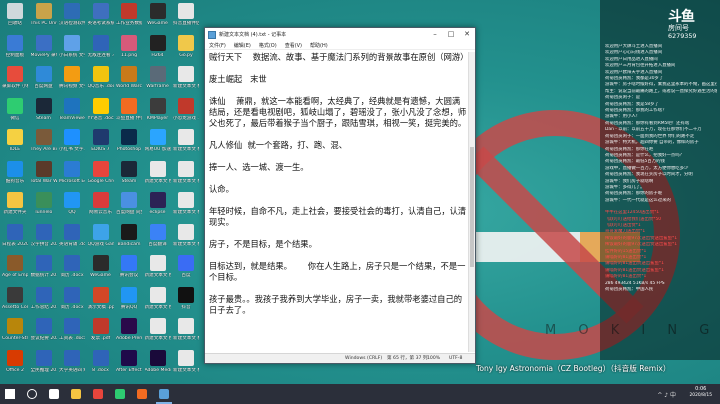 The width and height of the screenshot is (720, 404). Describe the element at coordinates (435, 34) in the screenshot. I see `minimize-icon: –` at that location.